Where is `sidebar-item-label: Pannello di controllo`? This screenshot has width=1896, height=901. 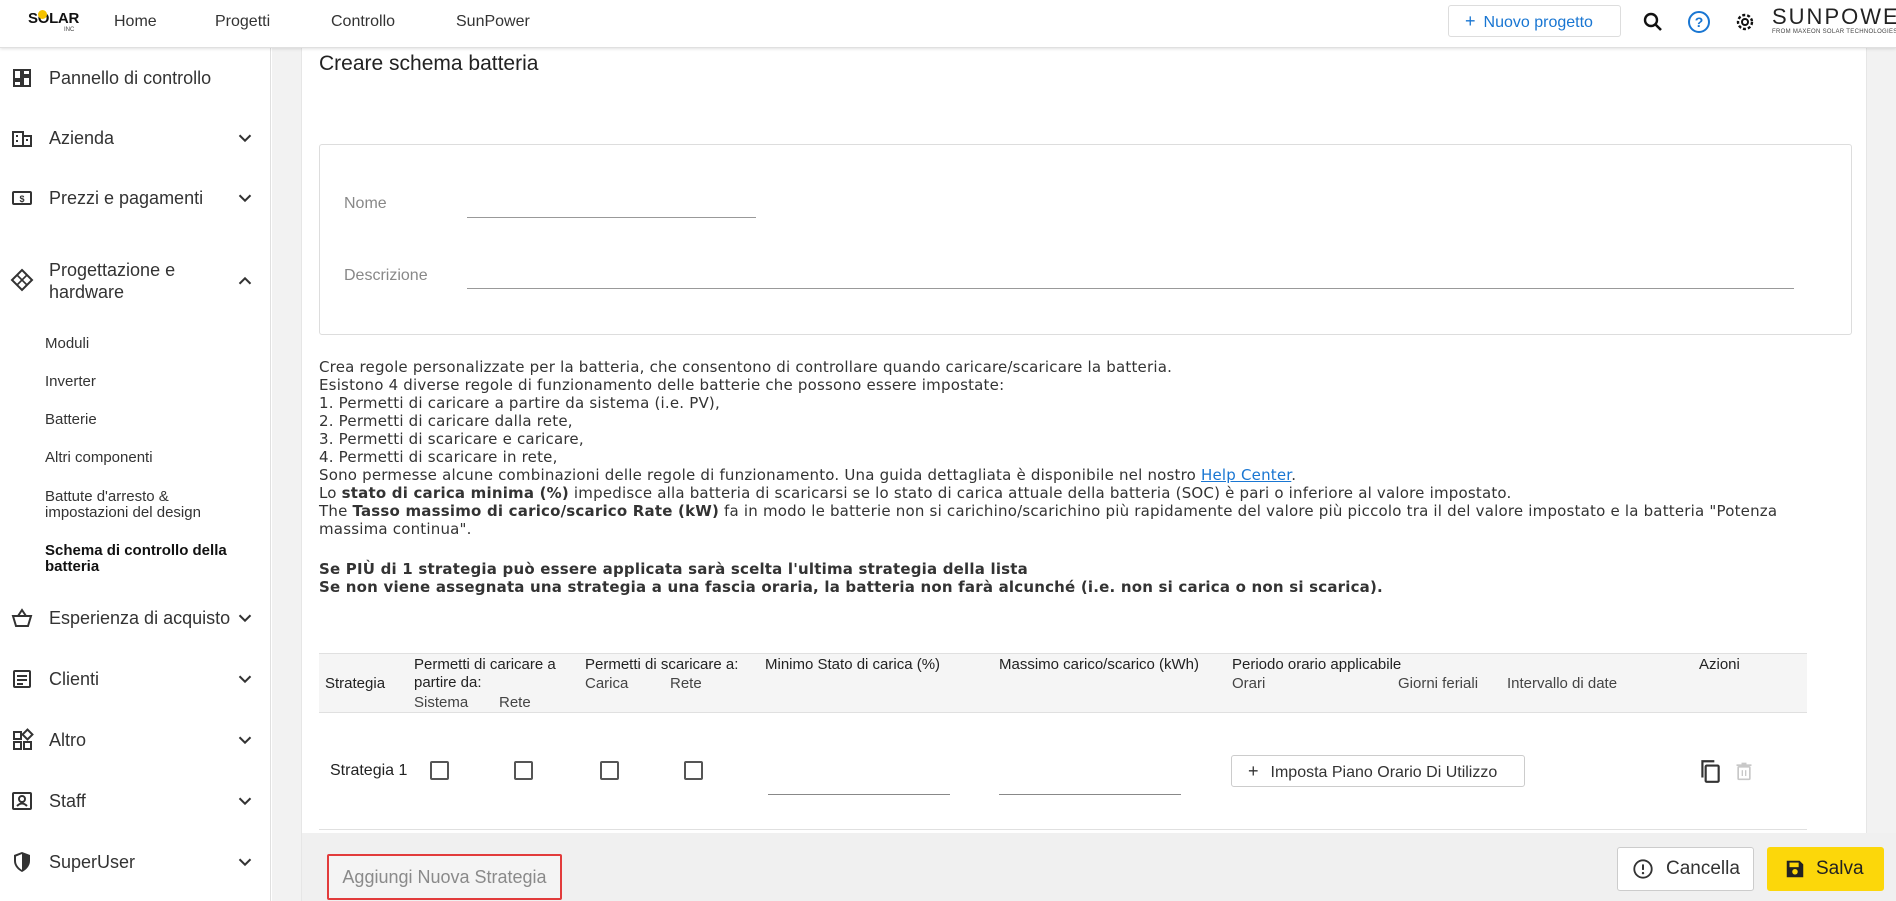 sidebar-item-label: Pannello di controllo is located at coordinates (130, 78).